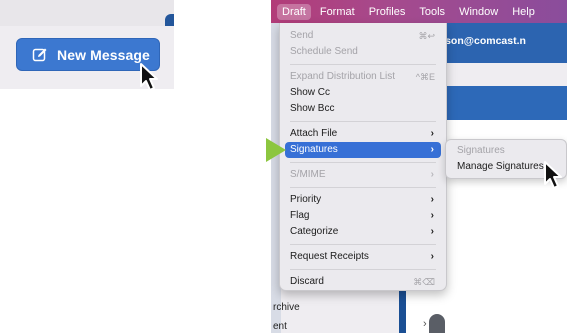 This screenshot has width=567, height=333. What do you see at coordinates (426, 36) in the screenshot?
I see `shortcut-label: ⌘↩` at bounding box center [426, 36].